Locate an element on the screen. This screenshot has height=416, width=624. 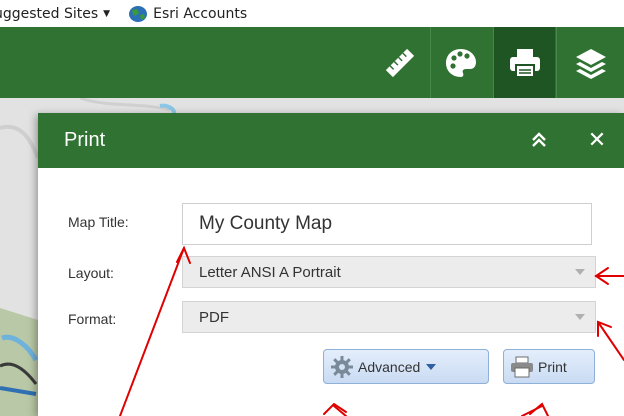
print-tool-button is located at coordinates (524, 62).